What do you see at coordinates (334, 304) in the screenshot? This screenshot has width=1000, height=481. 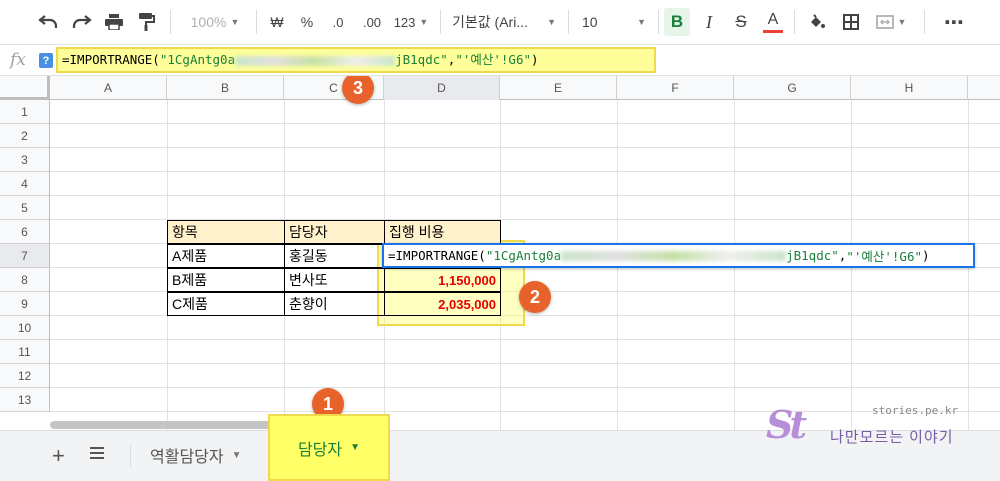 I see `table-cell-owner: 춘향이` at bounding box center [334, 304].